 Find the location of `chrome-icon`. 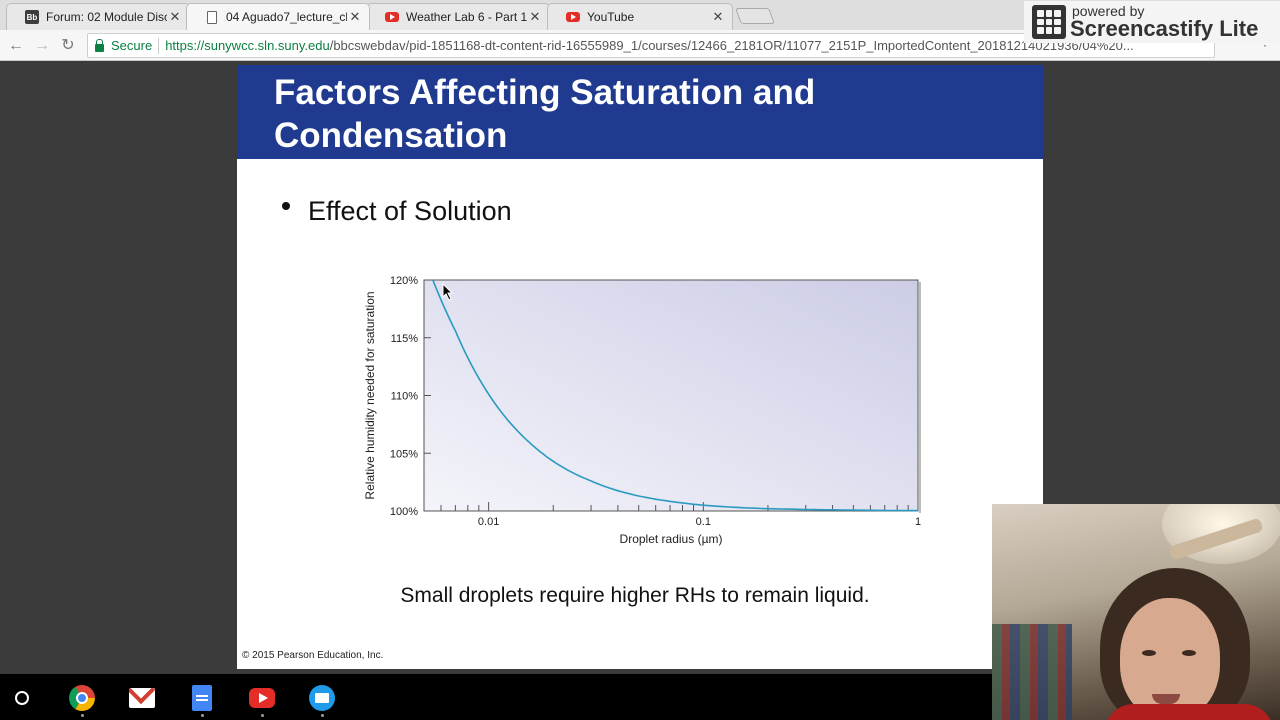

chrome-icon is located at coordinates (82, 698).